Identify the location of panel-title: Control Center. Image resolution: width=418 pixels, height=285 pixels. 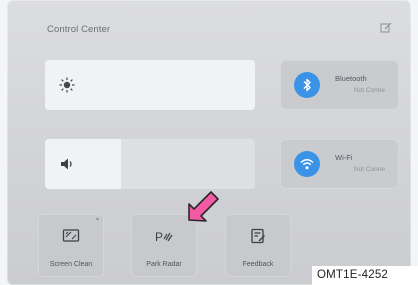
(79, 29).